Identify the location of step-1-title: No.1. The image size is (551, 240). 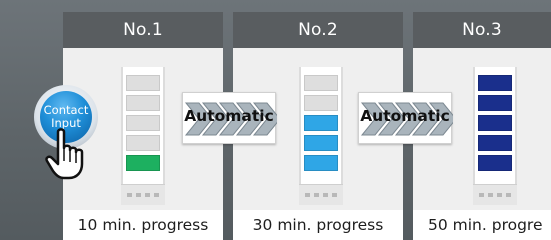
(143, 30).